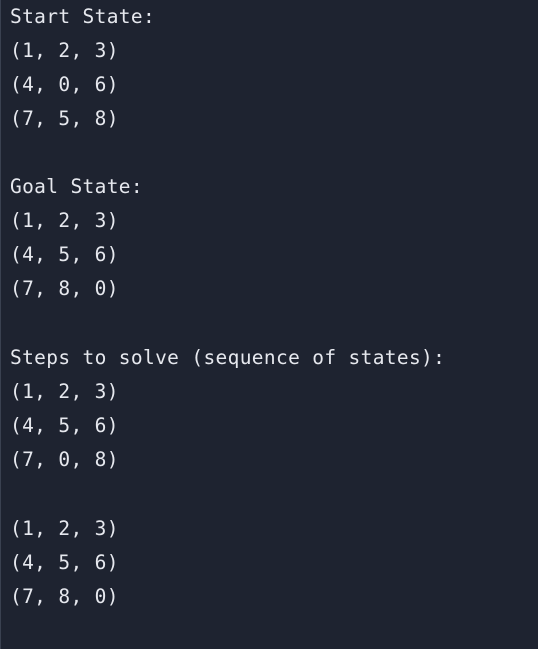  What do you see at coordinates (64, 391) in the screenshot?
I see `step-1-row-1: (1, 2, 3)` at bounding box center [64, 391].